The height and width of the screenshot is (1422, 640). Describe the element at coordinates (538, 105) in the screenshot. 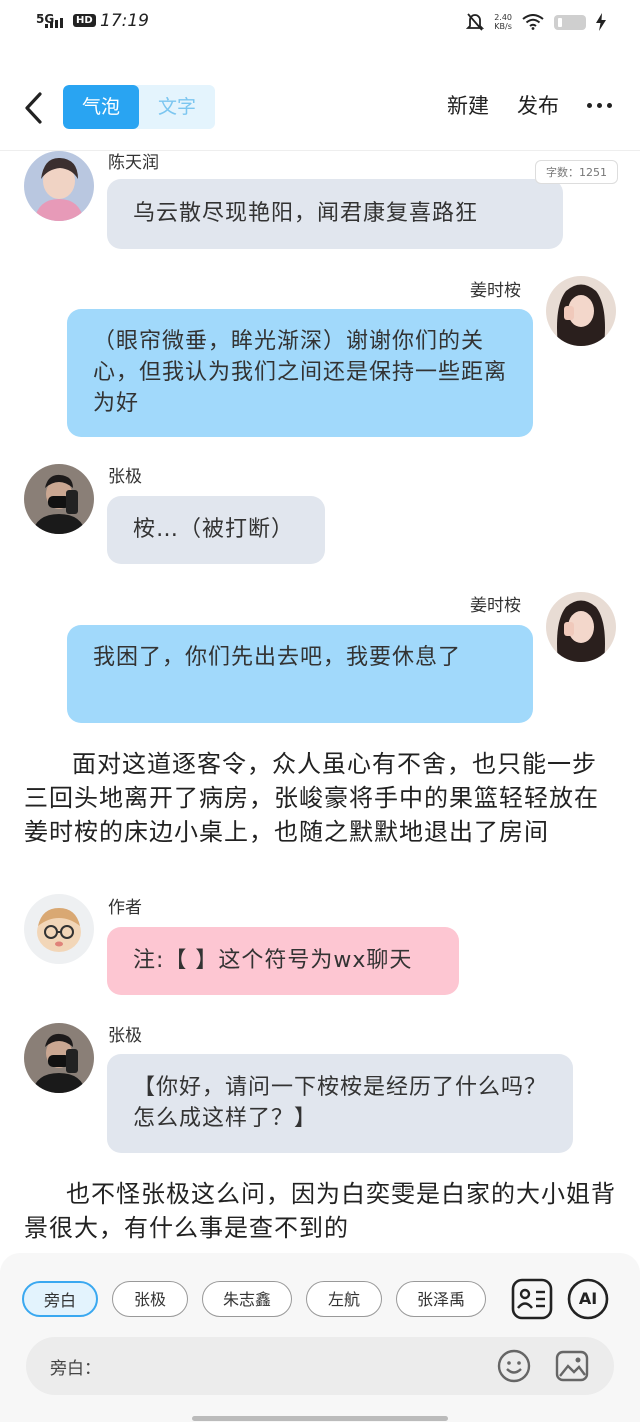

I see `publish-button: 发布` at that location.